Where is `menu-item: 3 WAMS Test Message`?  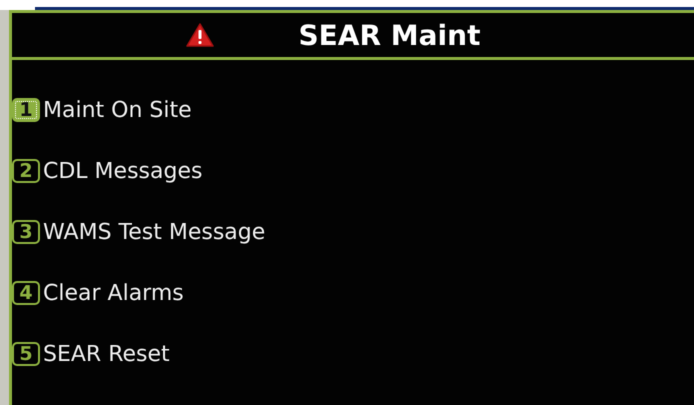
menu-item: 3 WAMS Test Message is located at coordinates (353, 232).